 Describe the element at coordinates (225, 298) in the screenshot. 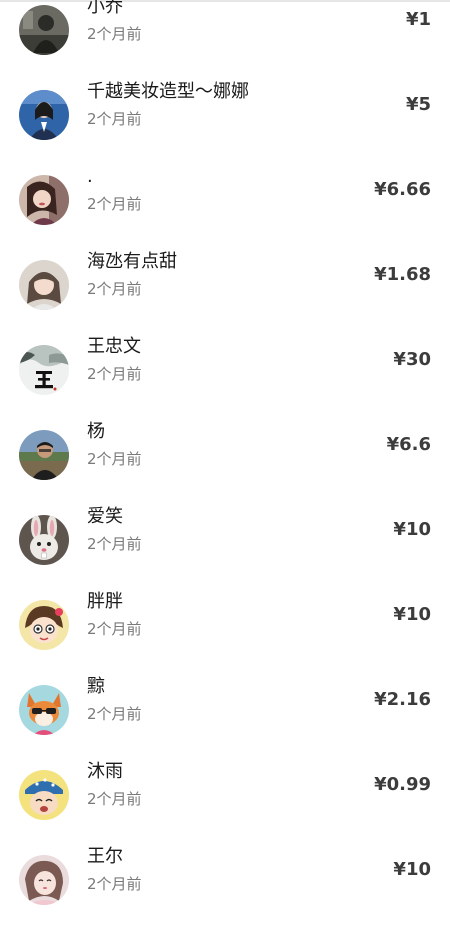

I see `list-item: 海氹有点甜 2个月前 ¥1.68` at that location.